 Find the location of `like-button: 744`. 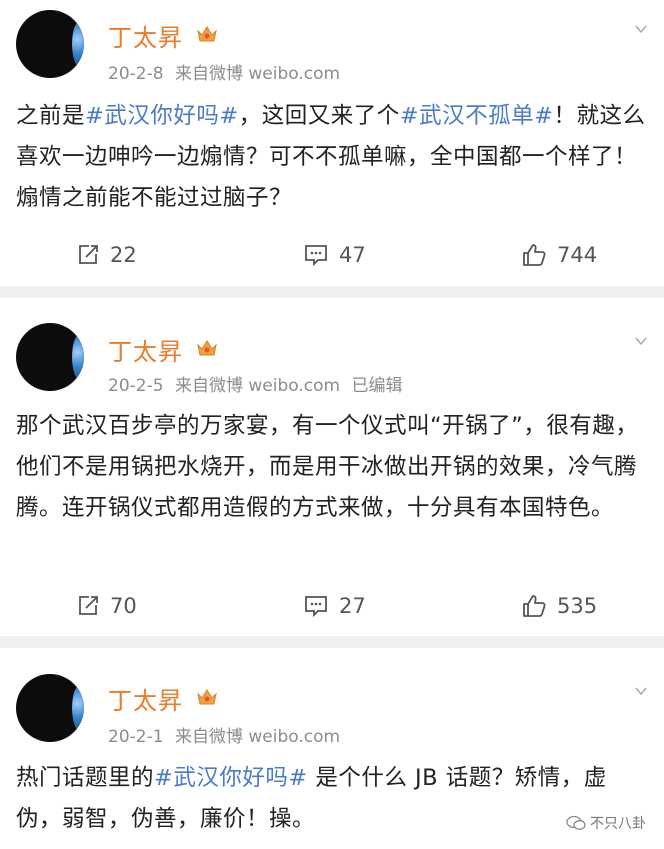

like-button: 744 is located at coordinates (559, 255).